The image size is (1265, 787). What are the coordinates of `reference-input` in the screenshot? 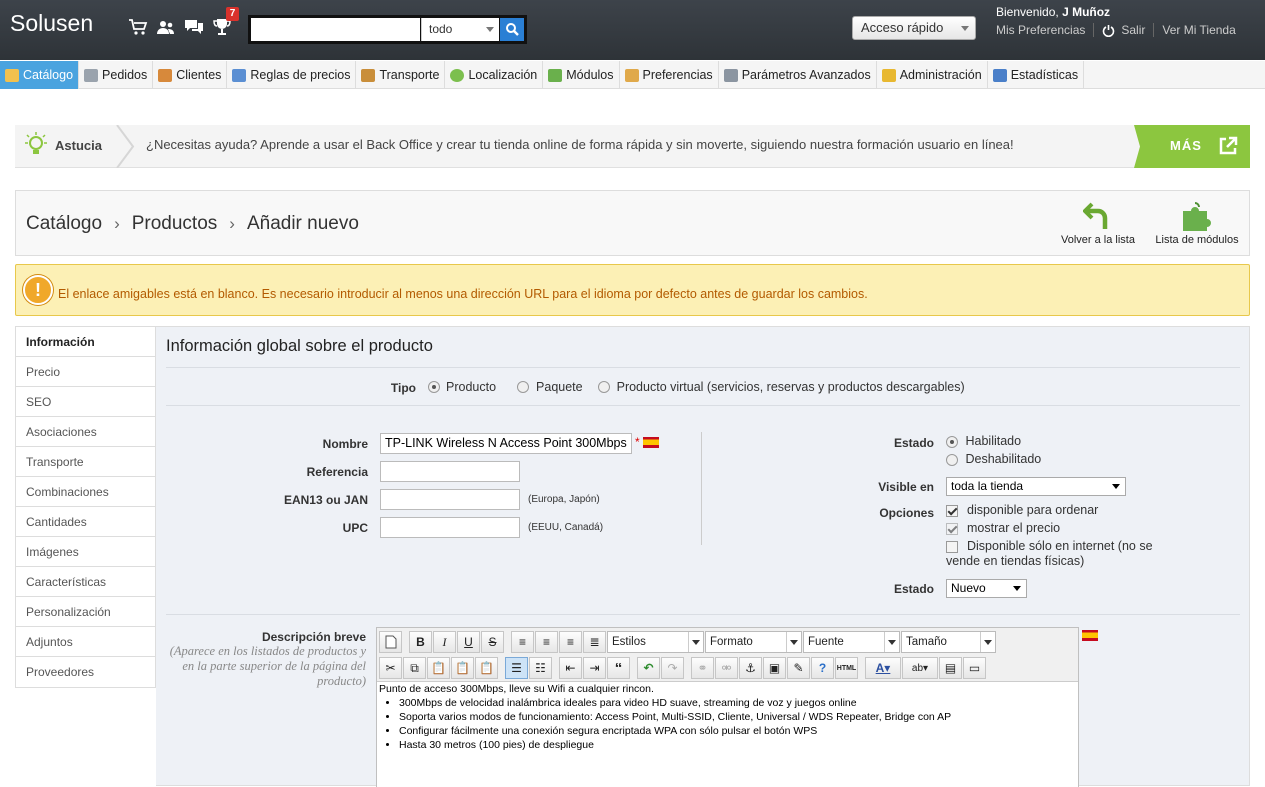 It's located at (450, 471).